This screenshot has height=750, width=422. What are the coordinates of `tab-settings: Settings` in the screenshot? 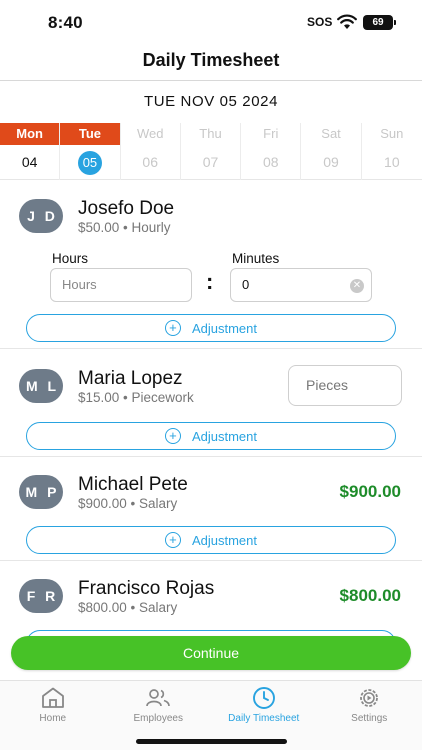 It's located at (369, 715).